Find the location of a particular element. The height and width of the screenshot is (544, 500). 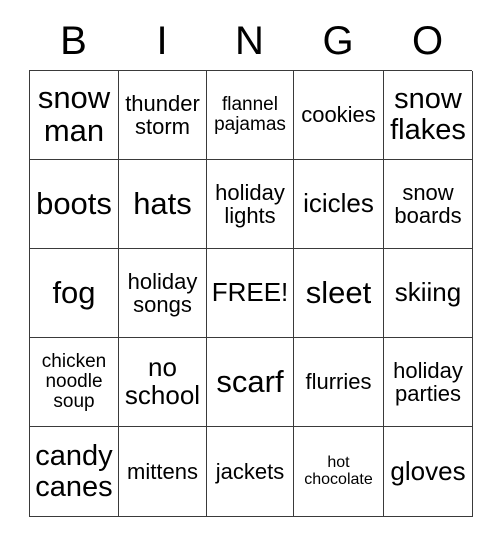

bingo-header-letter-n: N is located at coordinates (249, 41).